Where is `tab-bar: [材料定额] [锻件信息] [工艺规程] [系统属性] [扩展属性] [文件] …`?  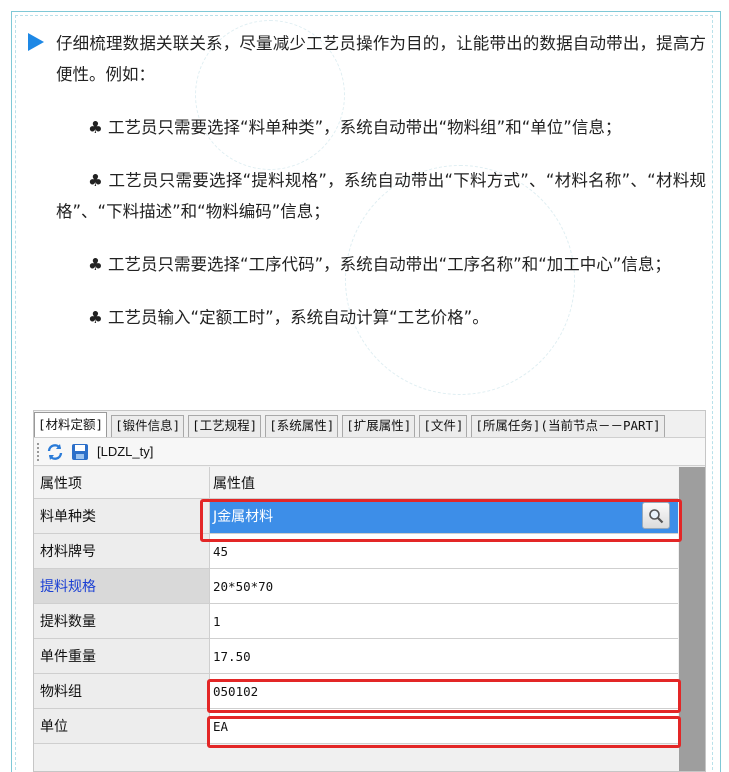 tab-bar: [材料定额] [锻件信息] [工艺规程] [系统属性] [扩展属性] [文件] … is located at coordinates (369, 424).